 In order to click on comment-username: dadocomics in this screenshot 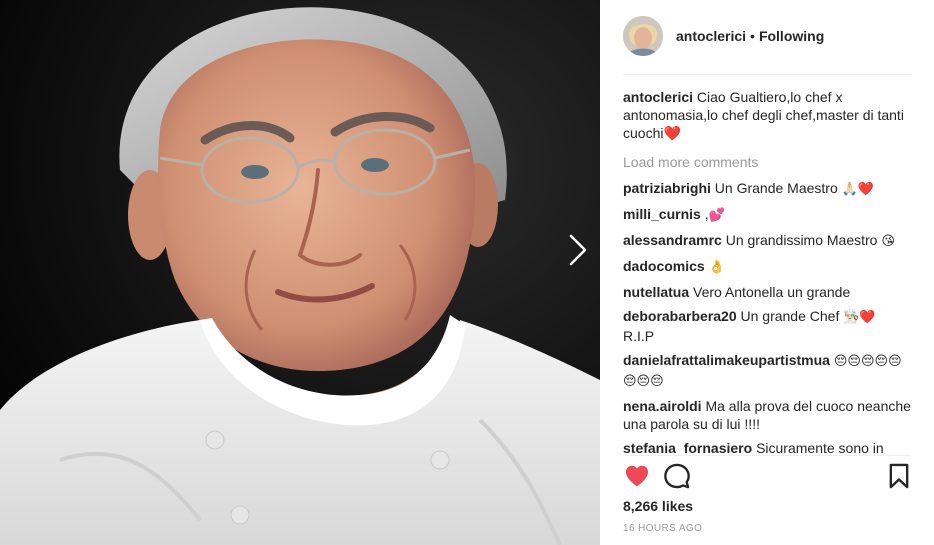, I will do `click(664, 266)`.